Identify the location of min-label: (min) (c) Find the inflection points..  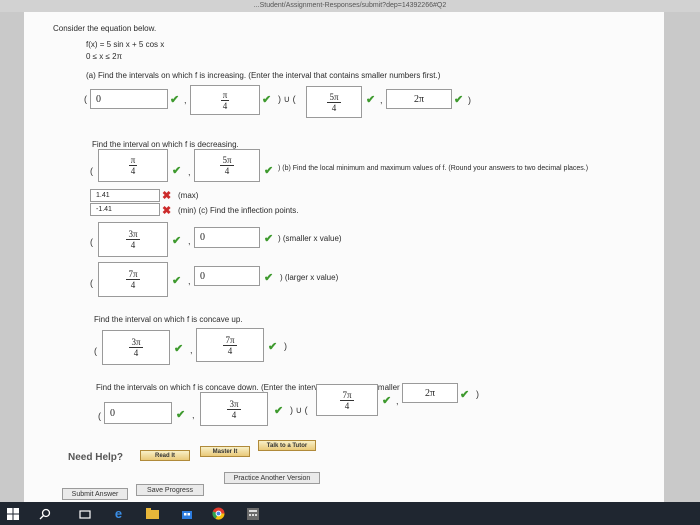
(238, 210).